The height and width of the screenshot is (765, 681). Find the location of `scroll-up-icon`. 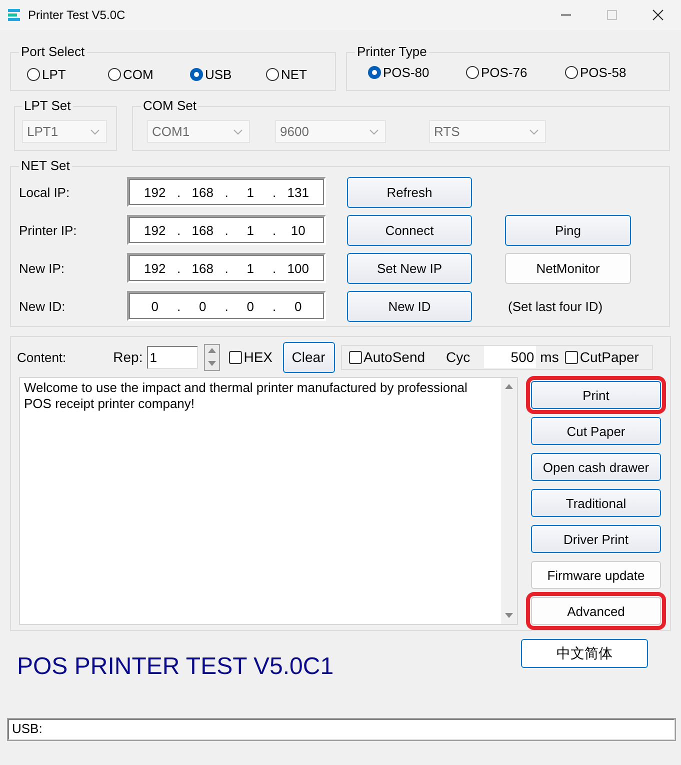

scroll-up-icon is located at coordinates (509, 386).